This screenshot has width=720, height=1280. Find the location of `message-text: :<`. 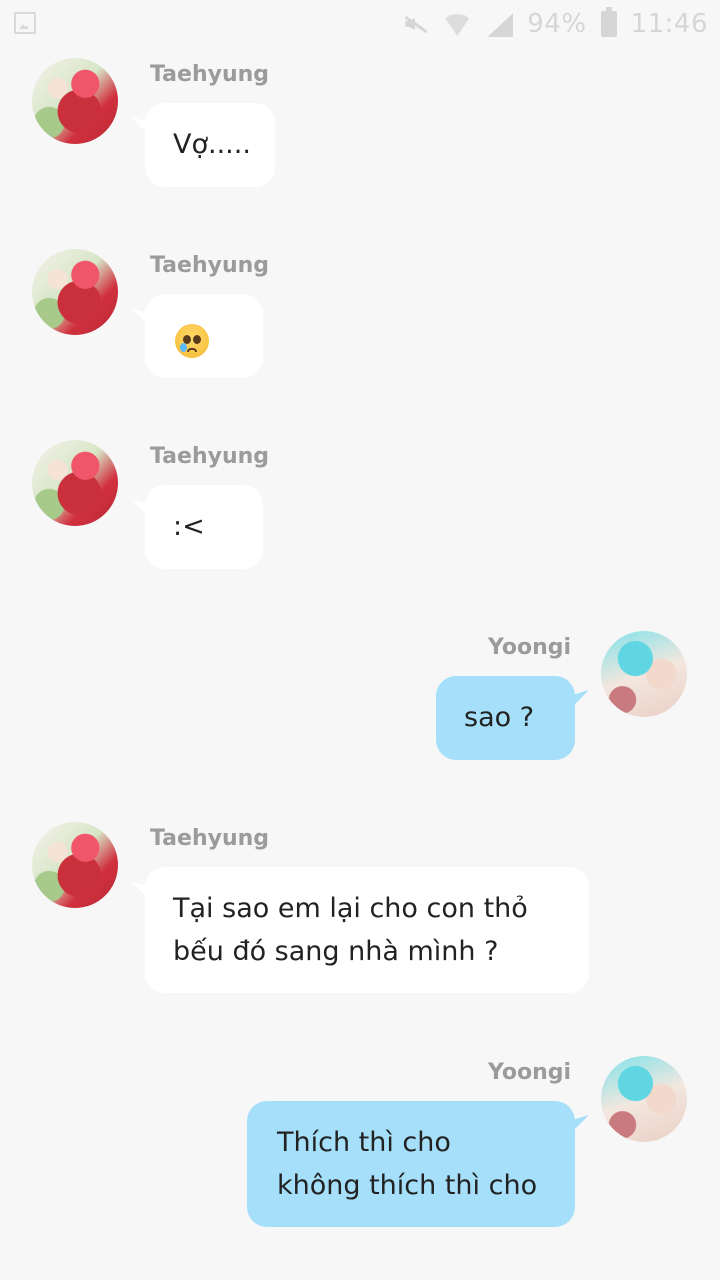

message-text: :< is located at coordinates (189, 526).